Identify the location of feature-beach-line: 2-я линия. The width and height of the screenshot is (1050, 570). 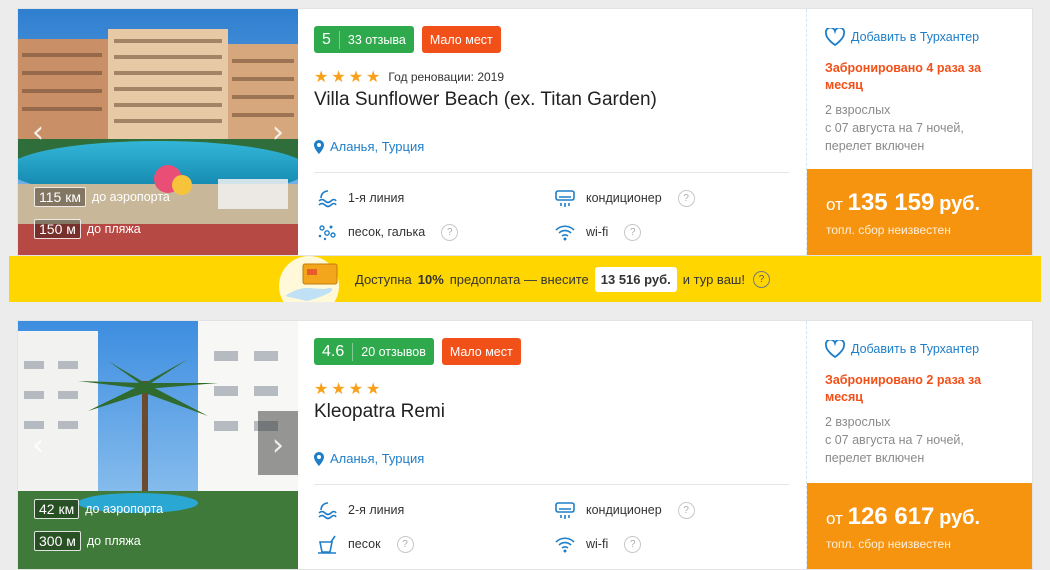
(360, 510).